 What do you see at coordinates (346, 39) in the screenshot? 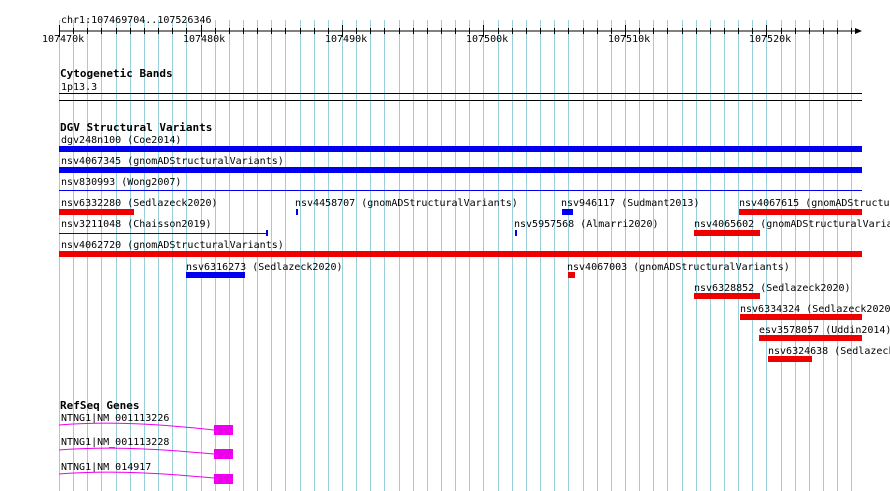
I see `ruler-tick-label: 107490k` at bounding box center [346, 39].